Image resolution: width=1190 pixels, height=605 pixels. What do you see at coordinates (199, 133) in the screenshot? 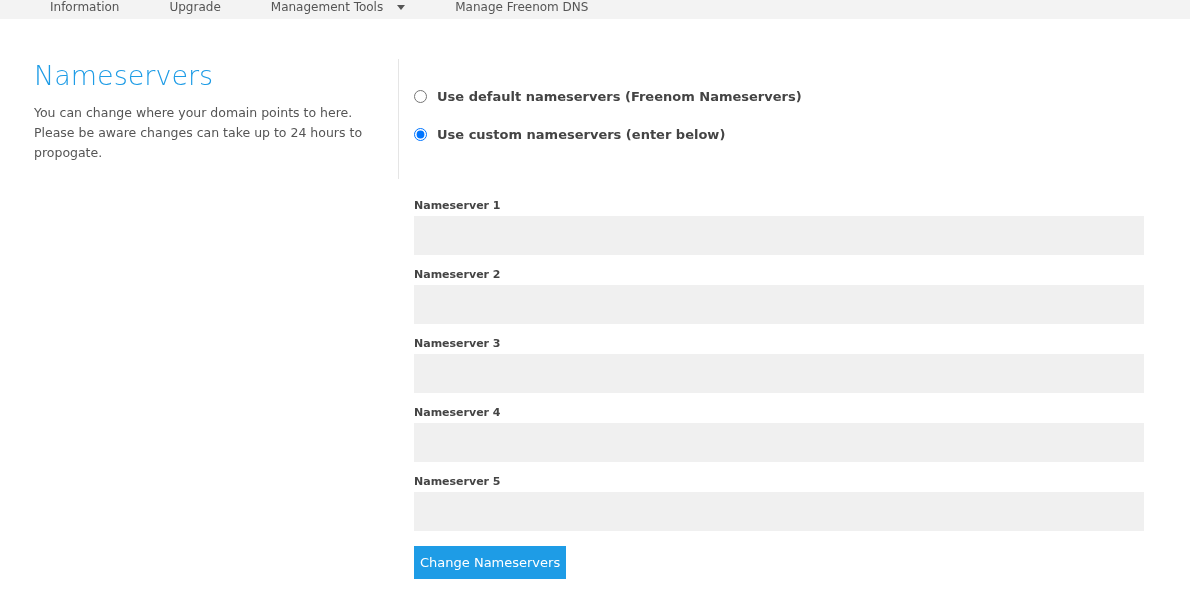
I see `description-text: You can change where your domain points to here. Please be aware changes can take up to 24 hours to propogate.` at bounding box center [199, 133].